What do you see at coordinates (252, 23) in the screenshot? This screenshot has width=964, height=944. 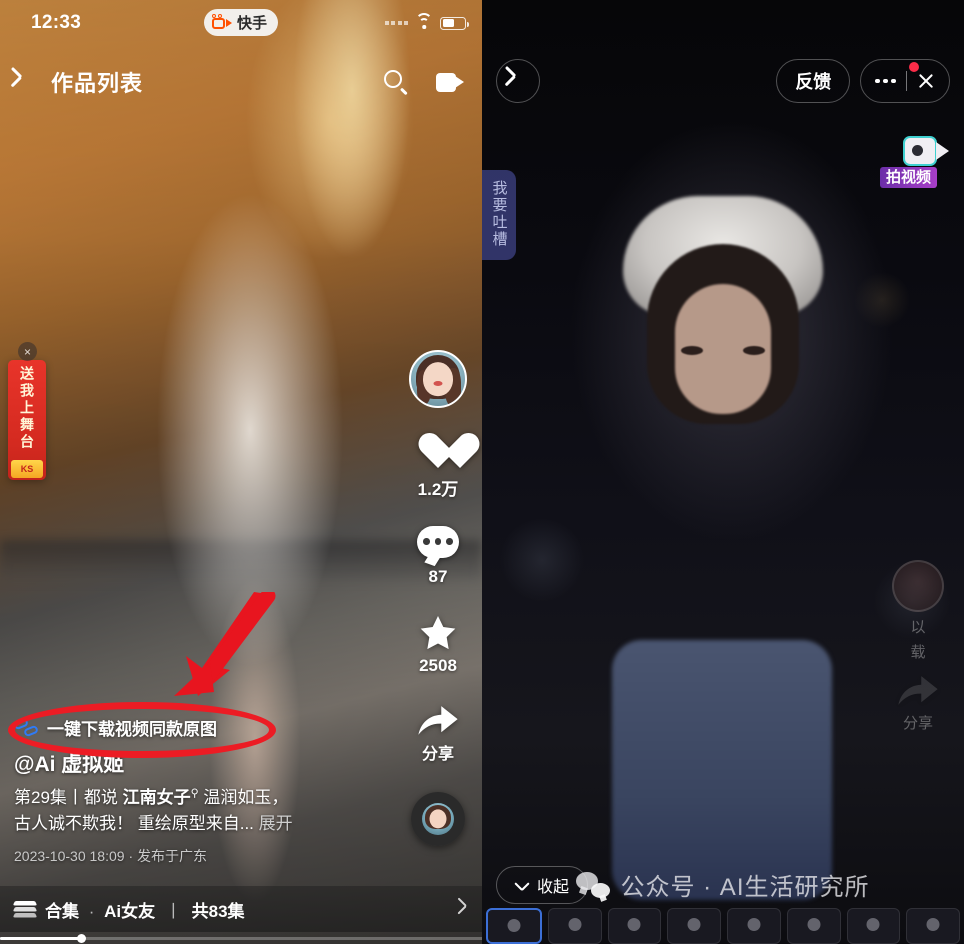 I see `kuaishou-label: 快手` at bounding box center [252, 23].